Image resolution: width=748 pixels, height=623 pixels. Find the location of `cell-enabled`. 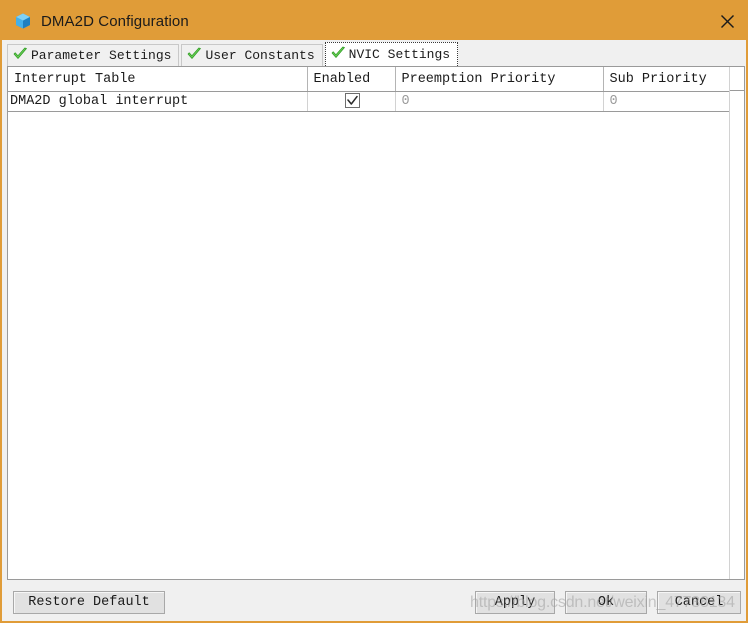

cell-enabled is located at coordinates (351, 101).